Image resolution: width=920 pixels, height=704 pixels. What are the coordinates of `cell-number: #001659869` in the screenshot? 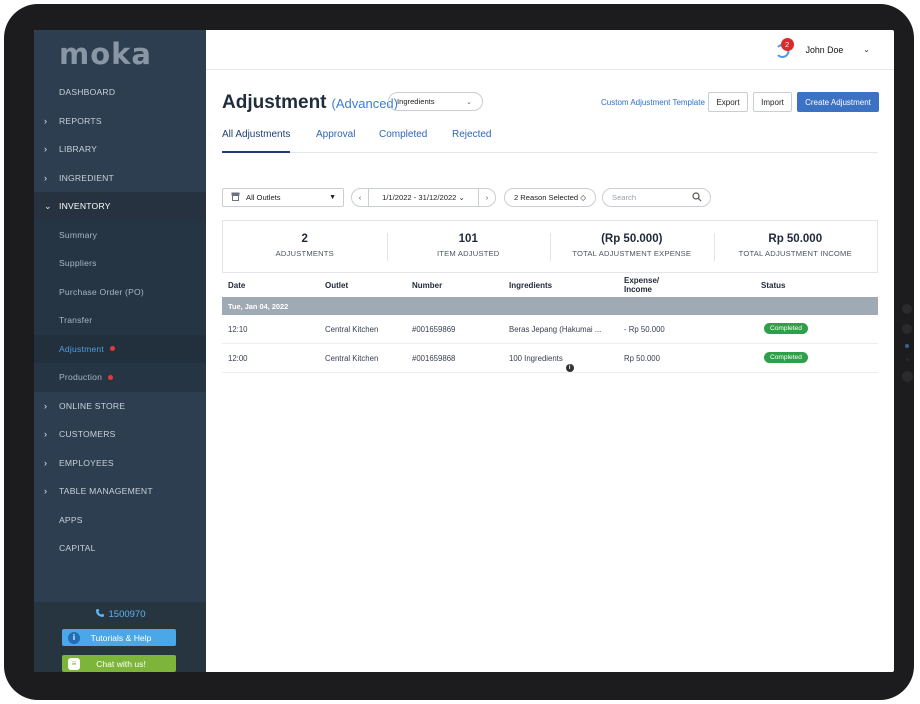 It's located at (434, 329).